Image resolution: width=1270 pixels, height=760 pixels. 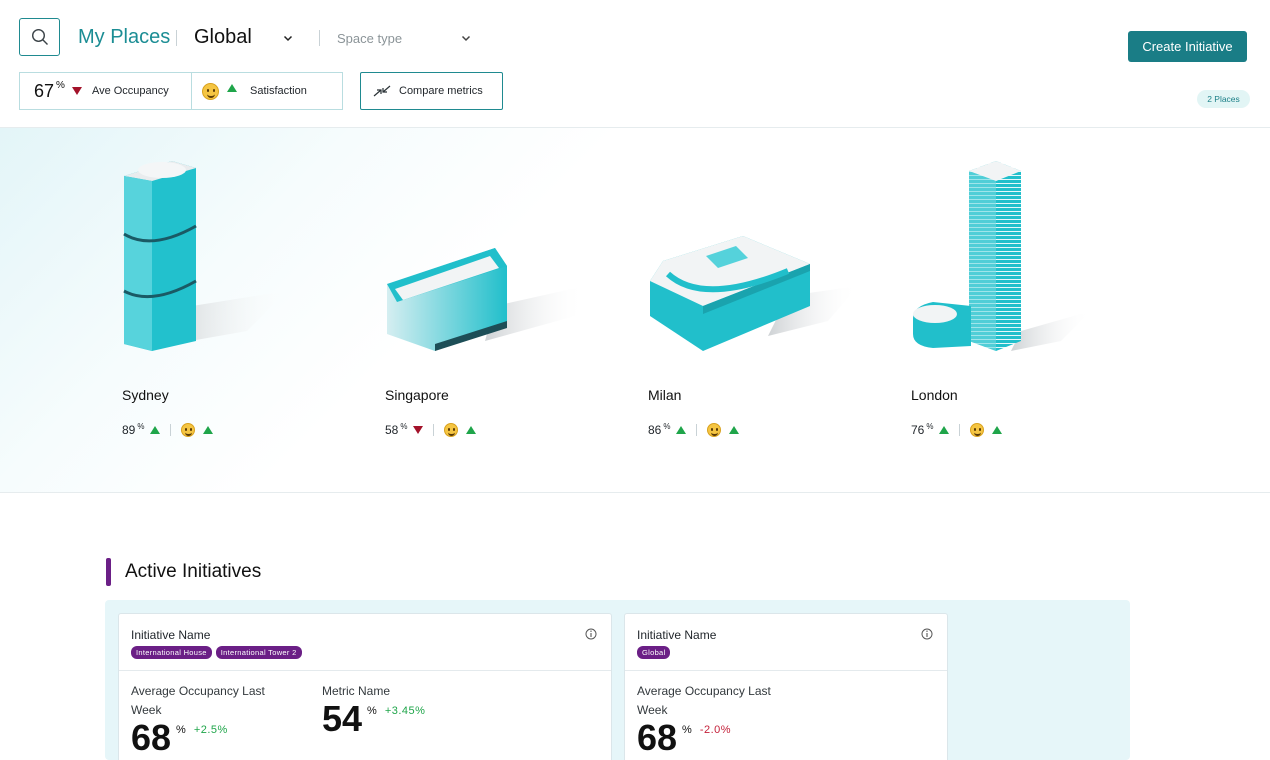 I want to click on occupancy-label: Ave Occupancy, so click(x=130, y=91).